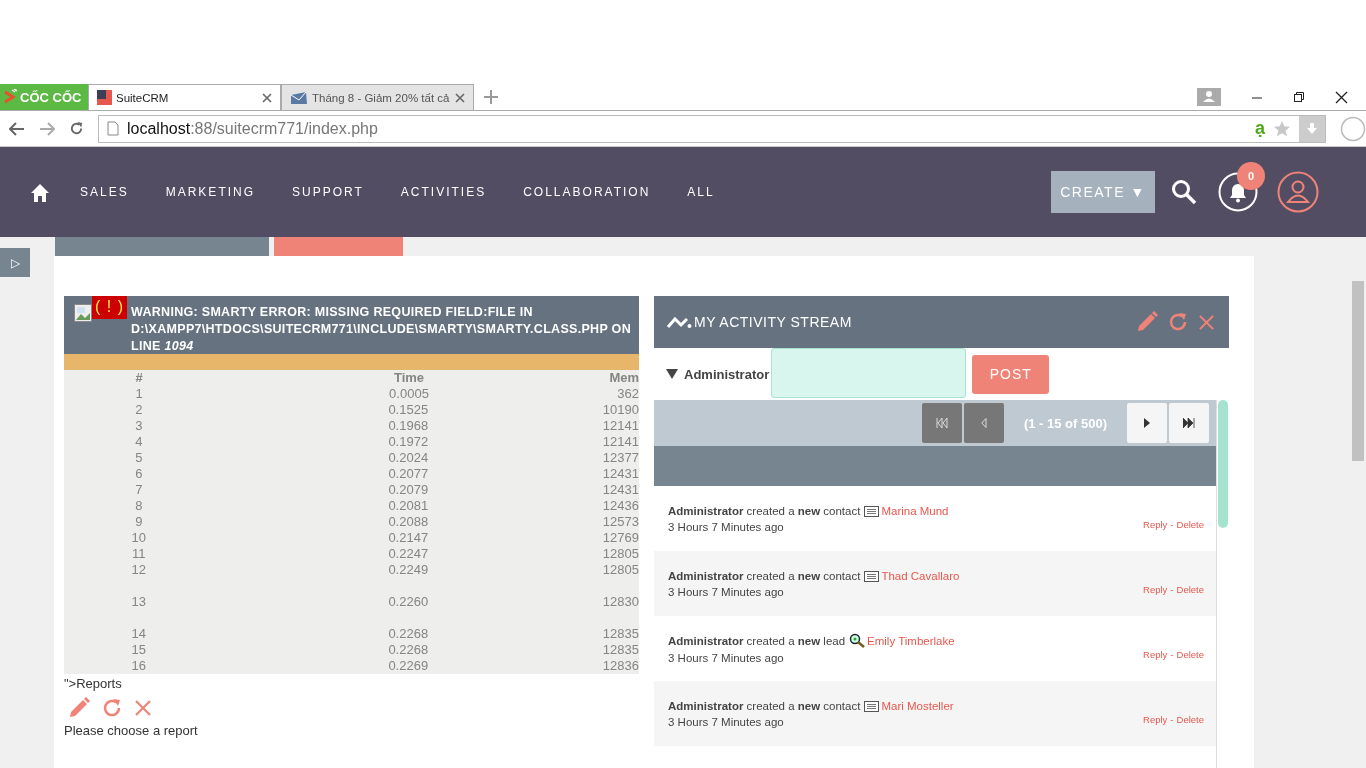  I want to click on browser-tab: SuiteCRM, so click(184, 97).